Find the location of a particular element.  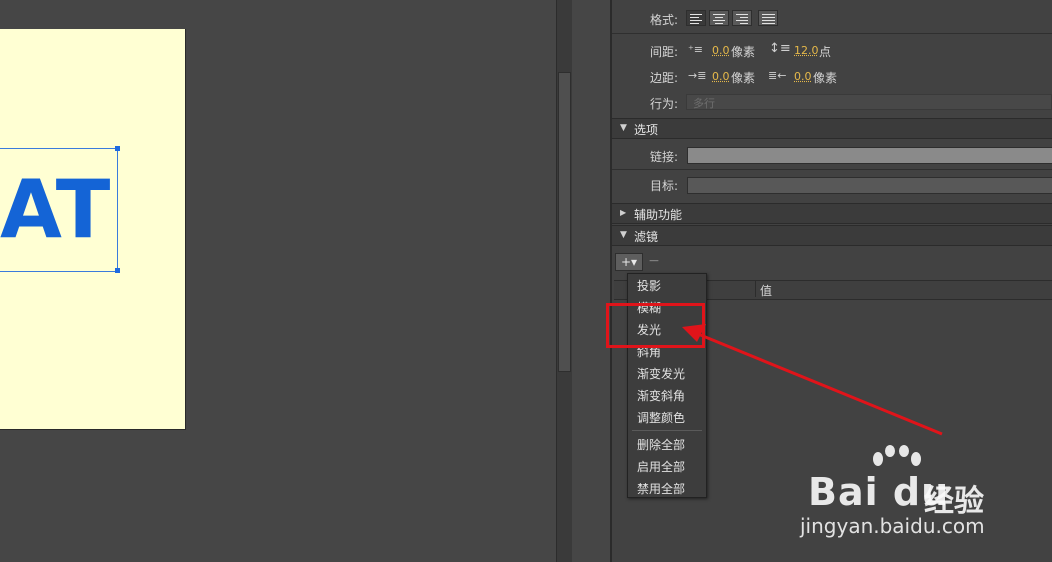

target-label: 目标: is located at coordinates (664, 186).